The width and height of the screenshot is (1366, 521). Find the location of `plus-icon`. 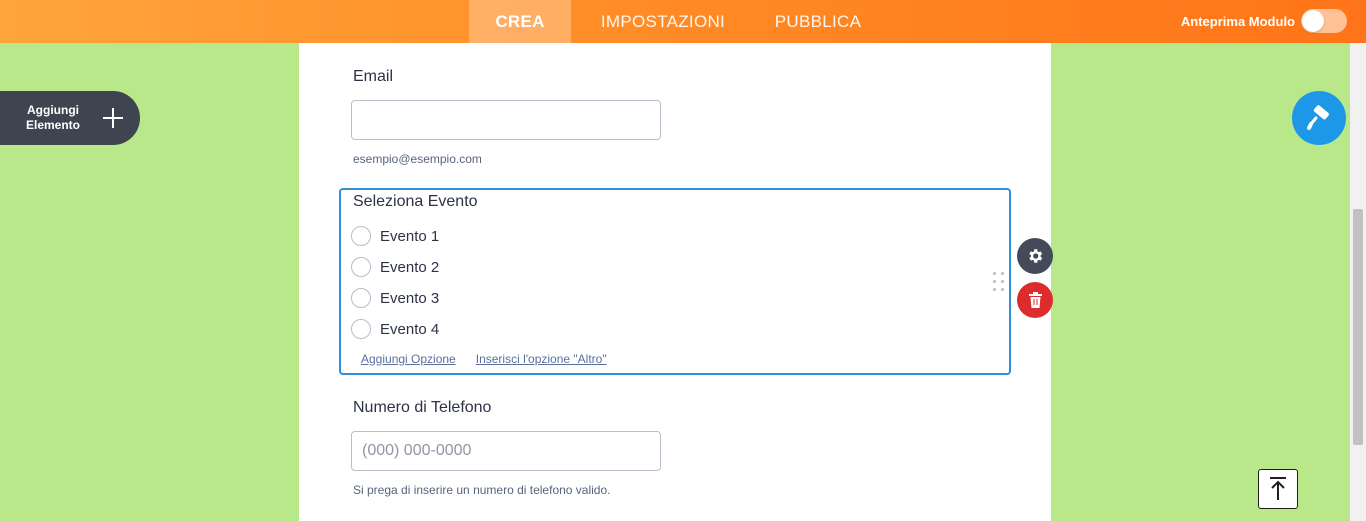

plus-icon is located at coordinates (113, 118).